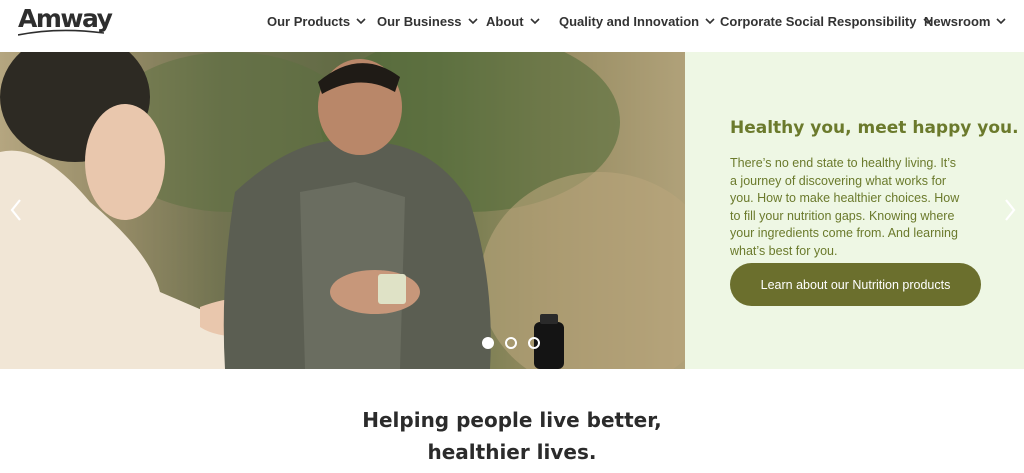 This screenshot has width=1024, height=473. What do you see at coordinates (61, 32) in the screenshot?
I see `logo-swoosh-icon` at bounding box center [61, 32].